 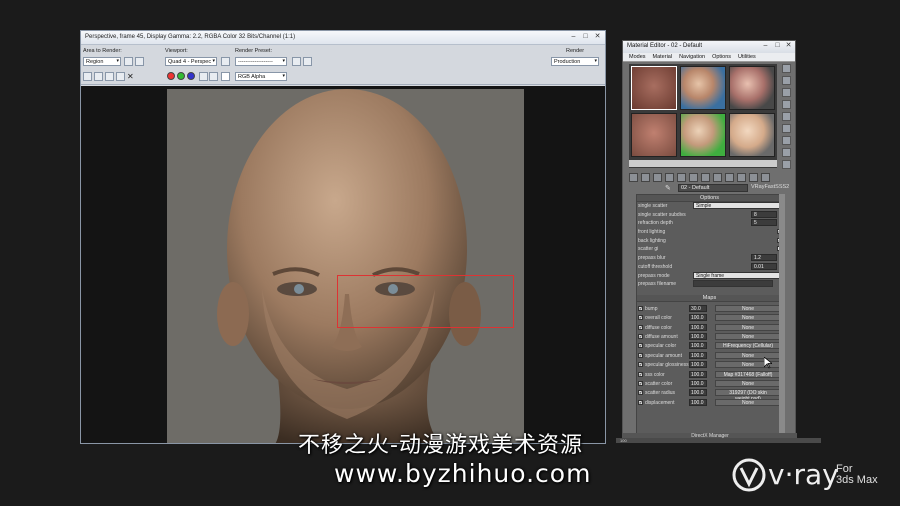 What do you see at coordinates (748, 395) in the screenshot?
I see `map-slot-button: 319297 (DO skin weight.psd)` at bounding box center [748, 395].